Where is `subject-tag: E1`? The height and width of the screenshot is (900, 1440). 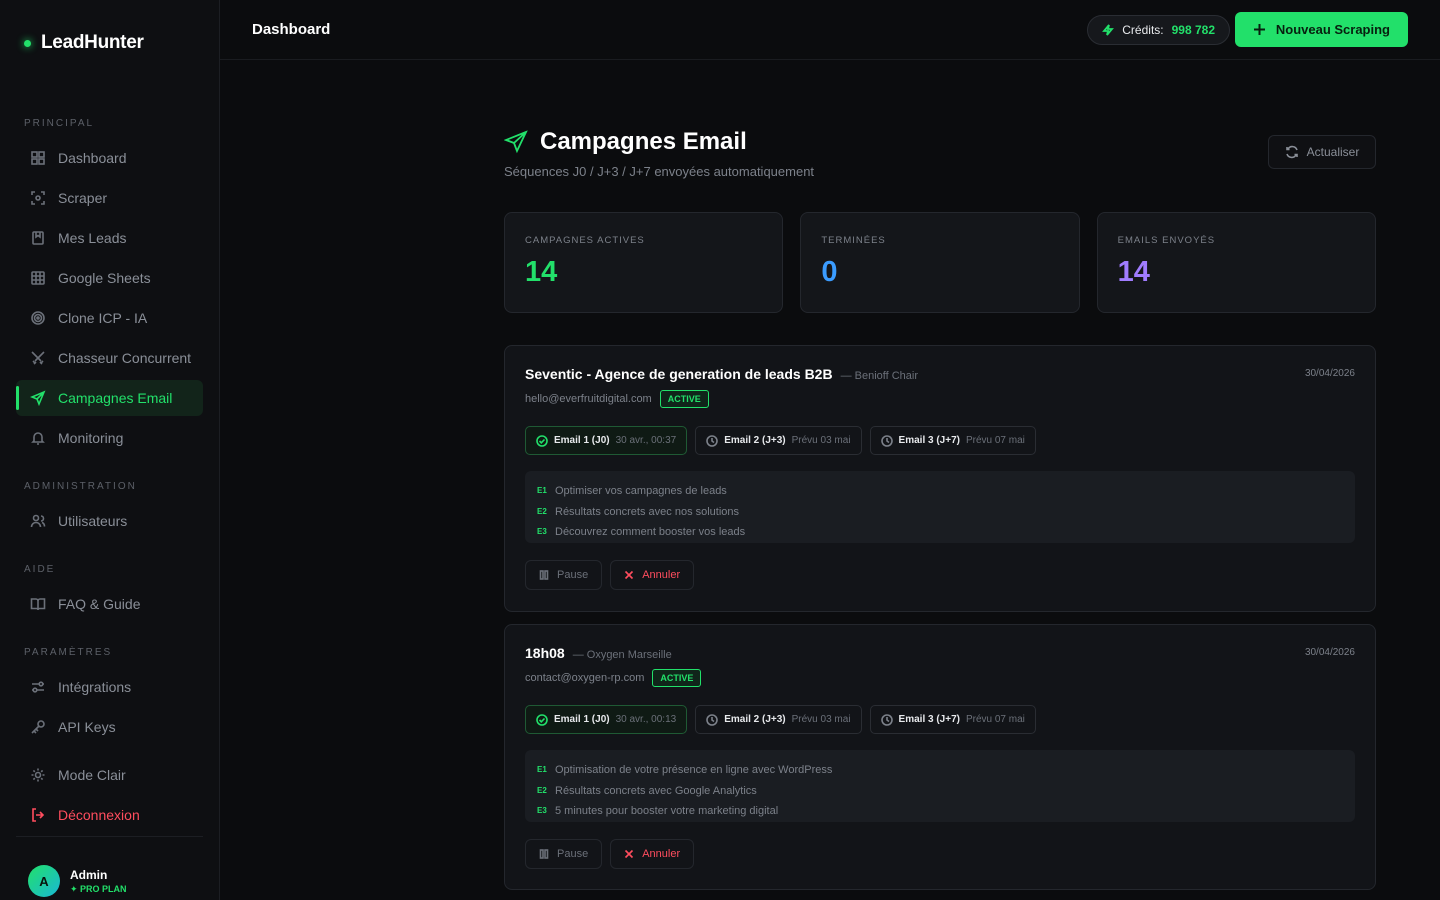
subject-tag: E1 is located at coordinates (542, 490).